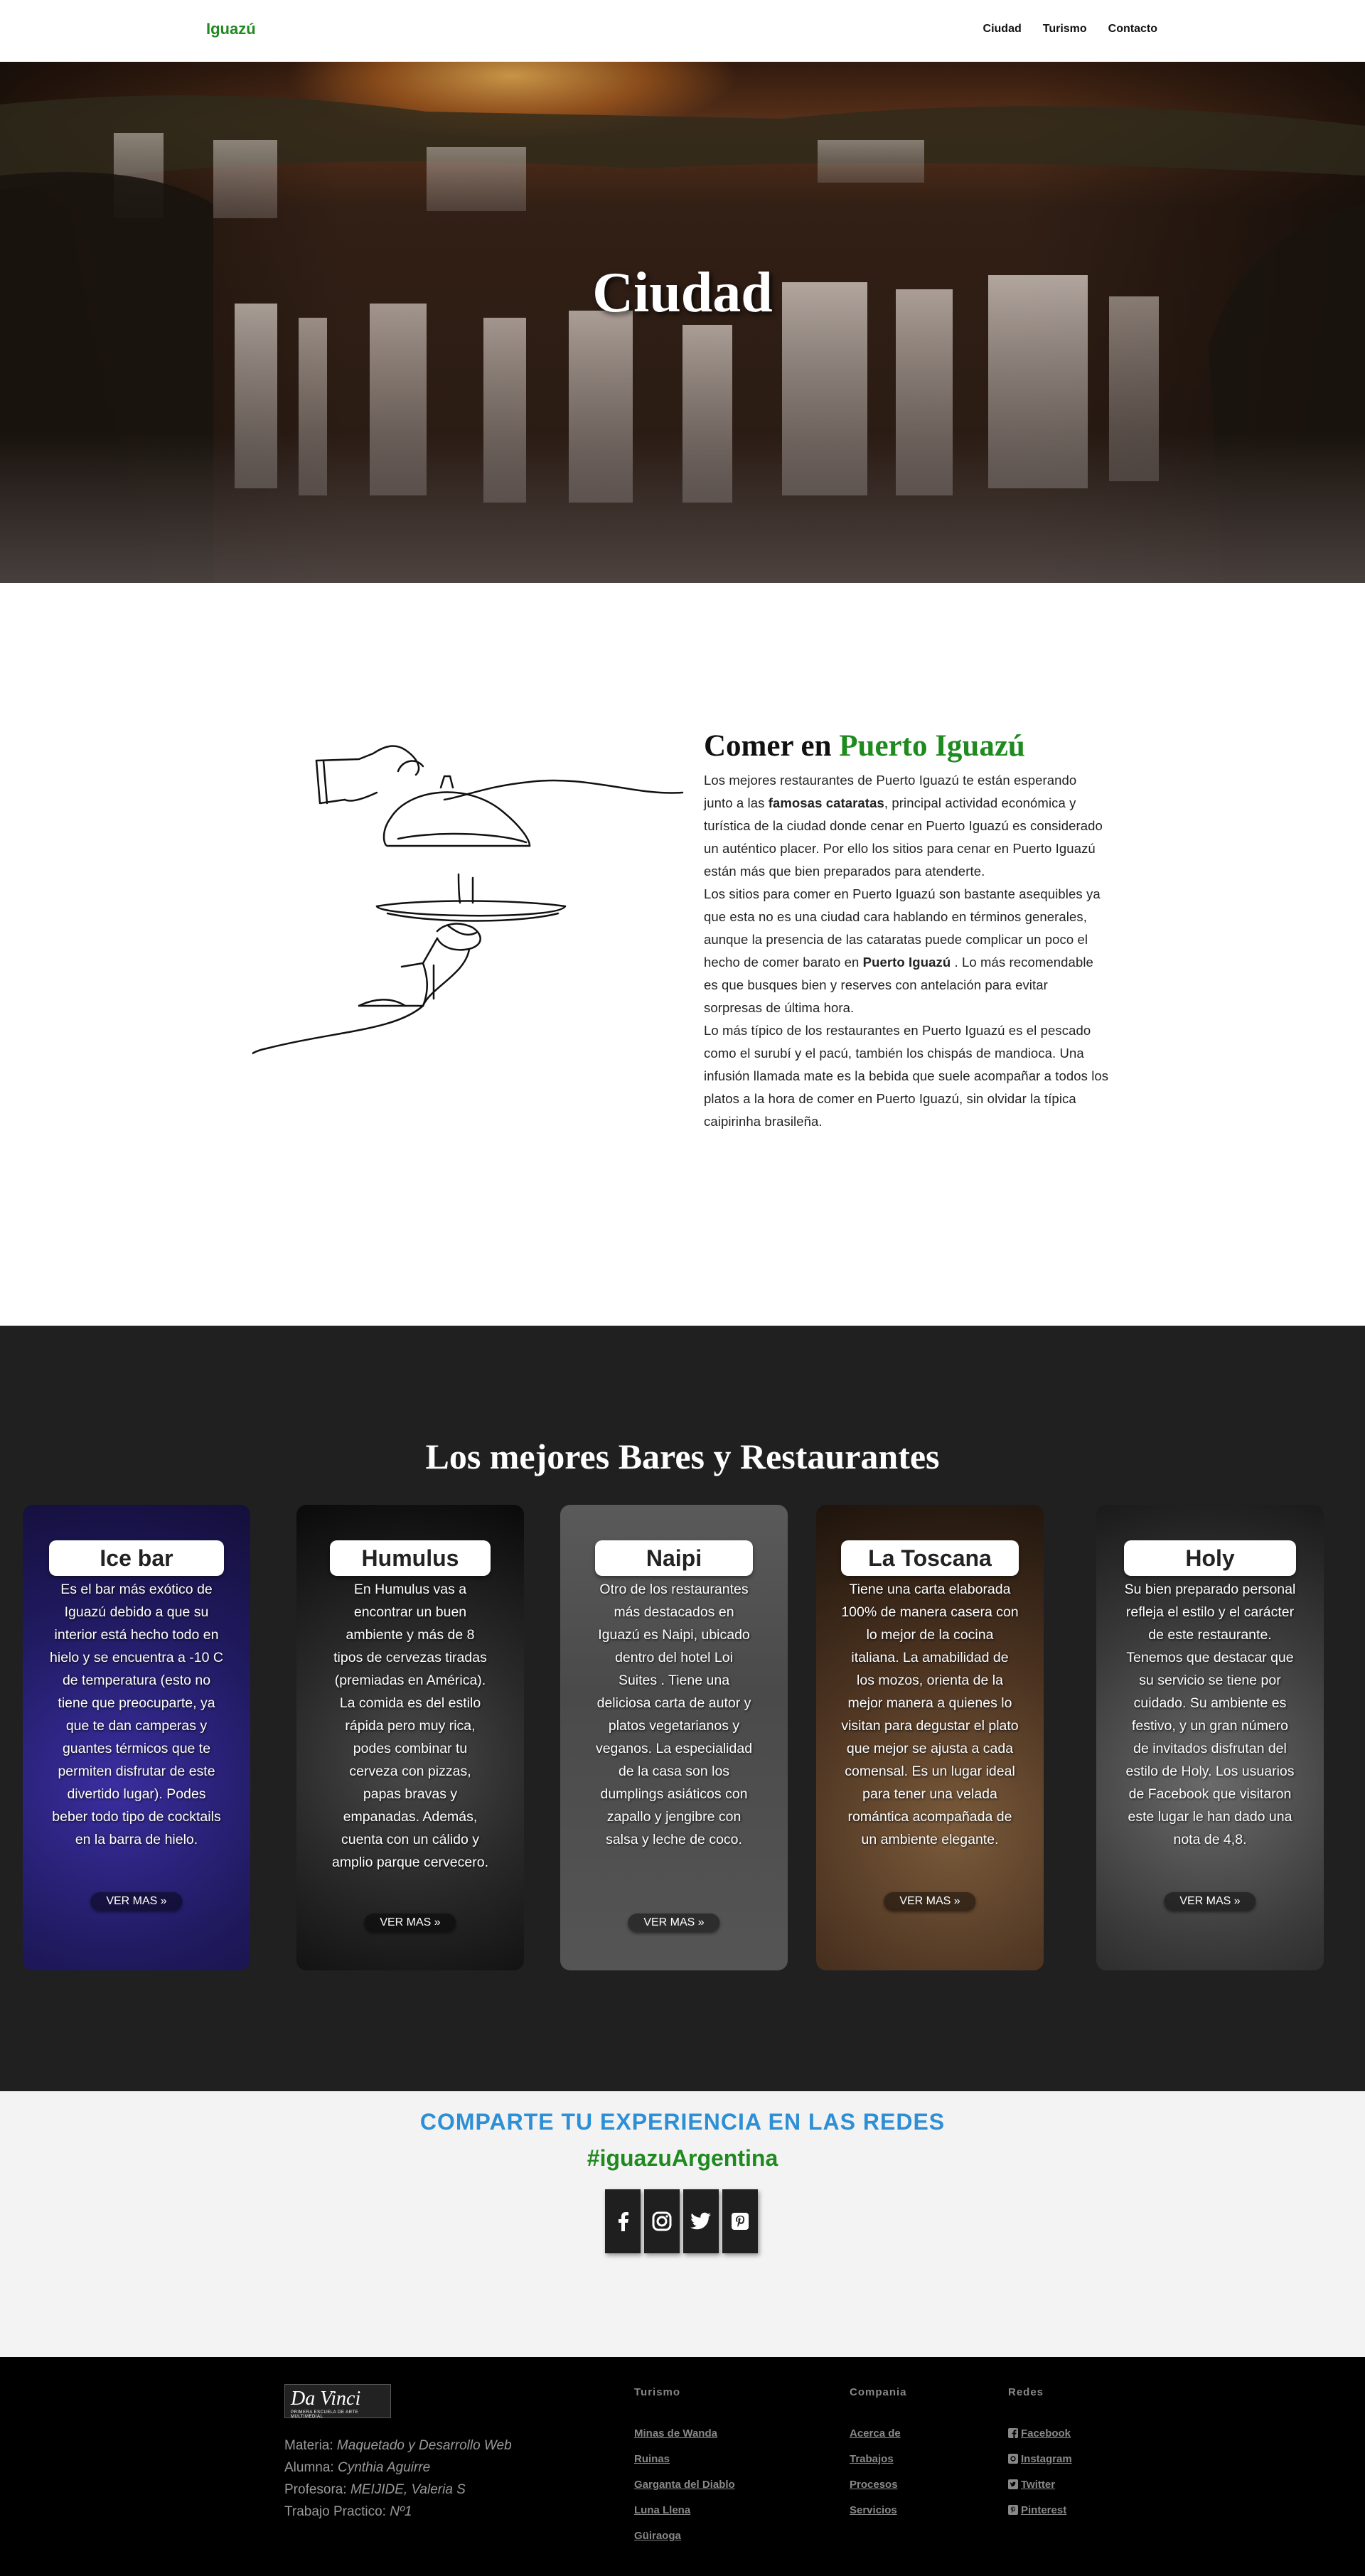 This screenshot has height=2576, width=1365. What do you see at coordinates (424, 2445) in the screenshot?
I see `materia-value: Maquetado y Desarrollo Web` at bounding box center [424, 2445].